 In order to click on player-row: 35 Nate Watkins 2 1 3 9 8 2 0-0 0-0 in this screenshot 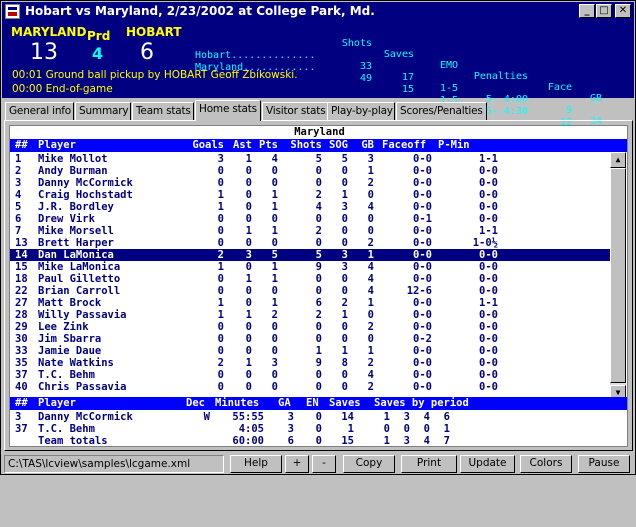, I will do `click(310, 363)`.